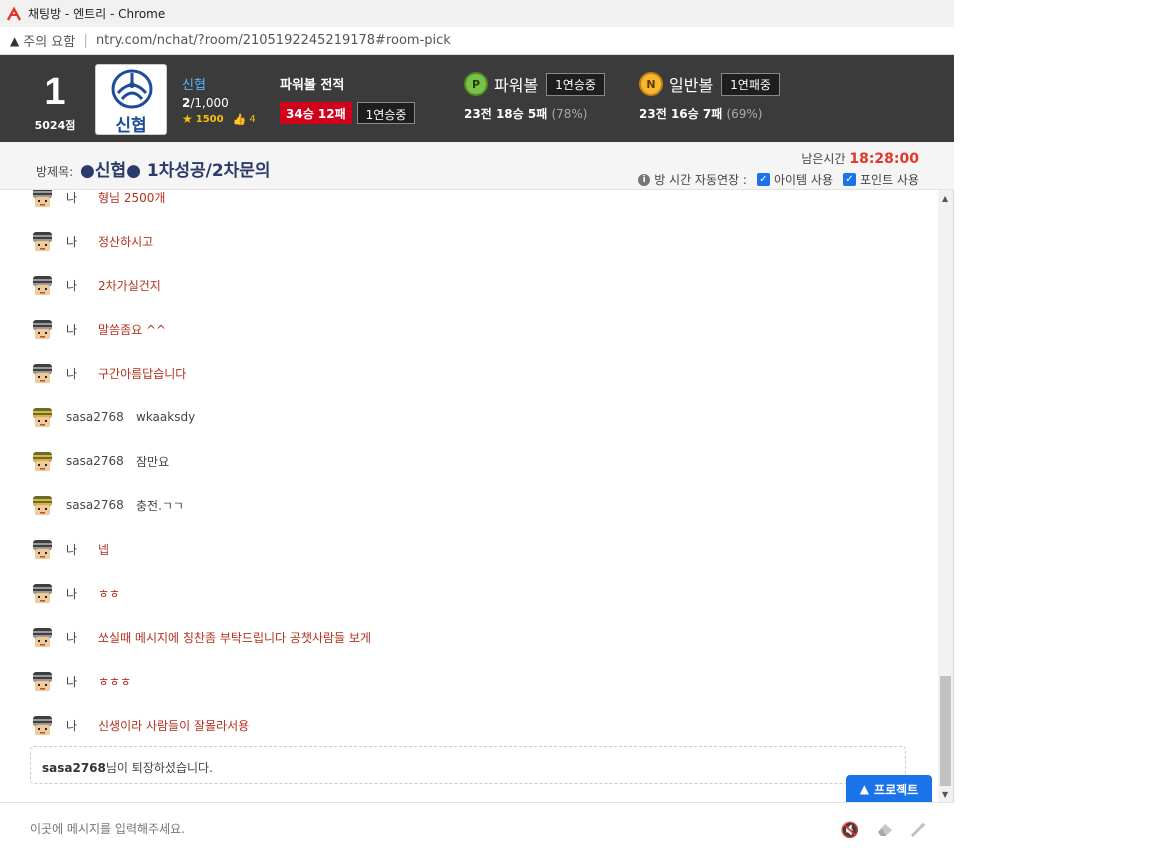 The height and width of the screenshot is (852, 1152). What do you see at coordinates (132, 329) in the screenshot?
I see `message-text: 말씀좀요 ^^` at bounding box center [132, 329].